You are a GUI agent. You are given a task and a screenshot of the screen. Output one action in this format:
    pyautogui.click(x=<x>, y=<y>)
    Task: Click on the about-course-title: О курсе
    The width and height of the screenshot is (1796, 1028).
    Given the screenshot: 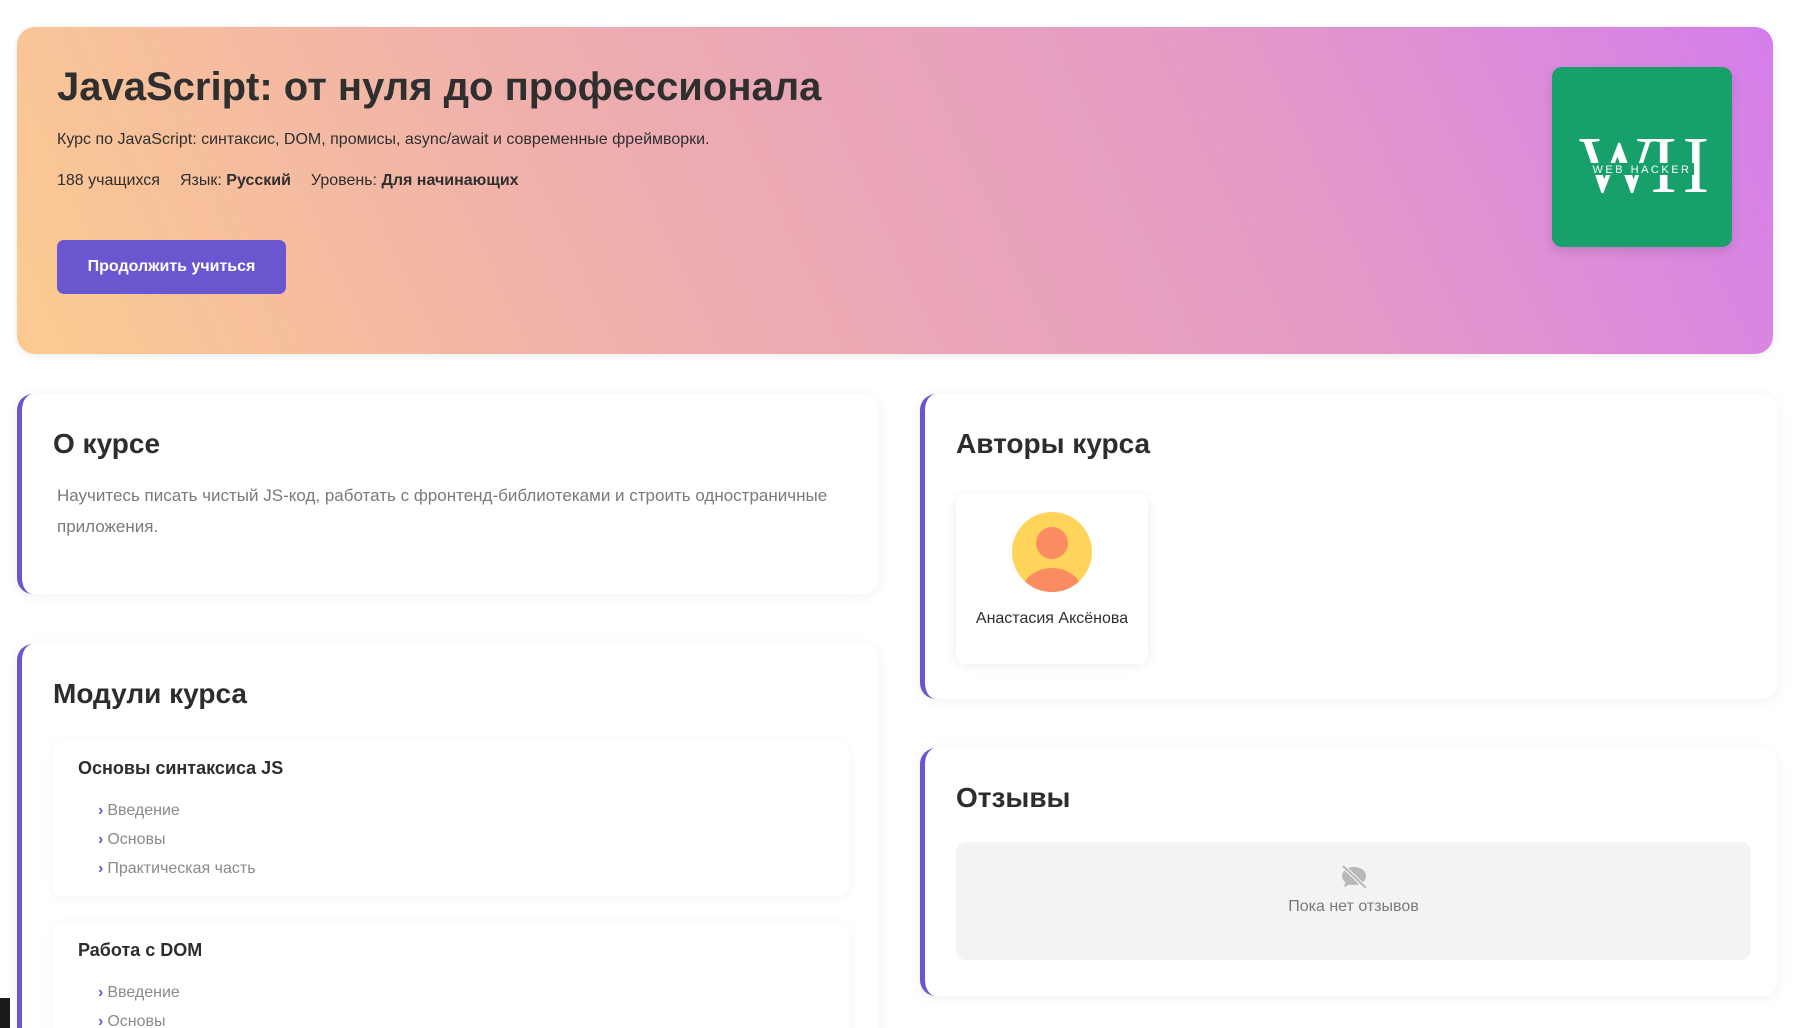 What is the action you would take?
    pyautogui.click(x=107, y=443)
    